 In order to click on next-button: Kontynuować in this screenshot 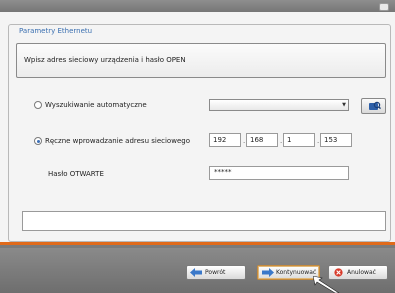, I will do `click(288, 272)`.